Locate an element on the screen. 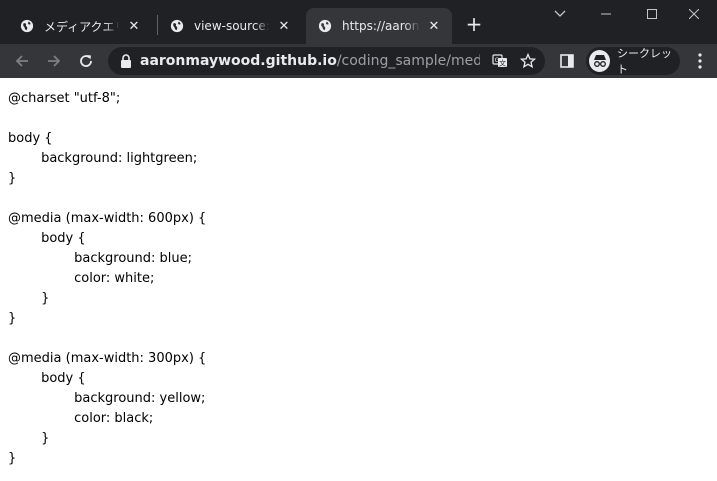  incognito-icon is located at coordinates (599, 61).